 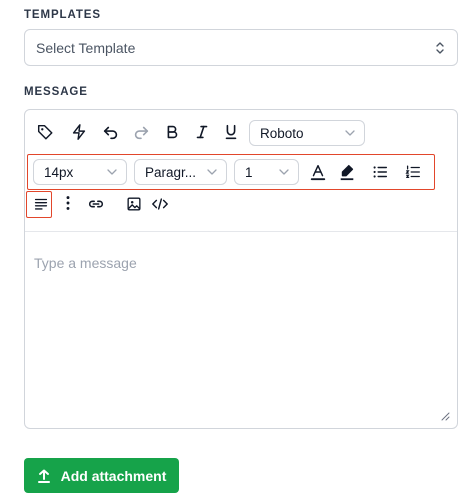 I want to click on text-color-icon, so click(x=318, y=172).